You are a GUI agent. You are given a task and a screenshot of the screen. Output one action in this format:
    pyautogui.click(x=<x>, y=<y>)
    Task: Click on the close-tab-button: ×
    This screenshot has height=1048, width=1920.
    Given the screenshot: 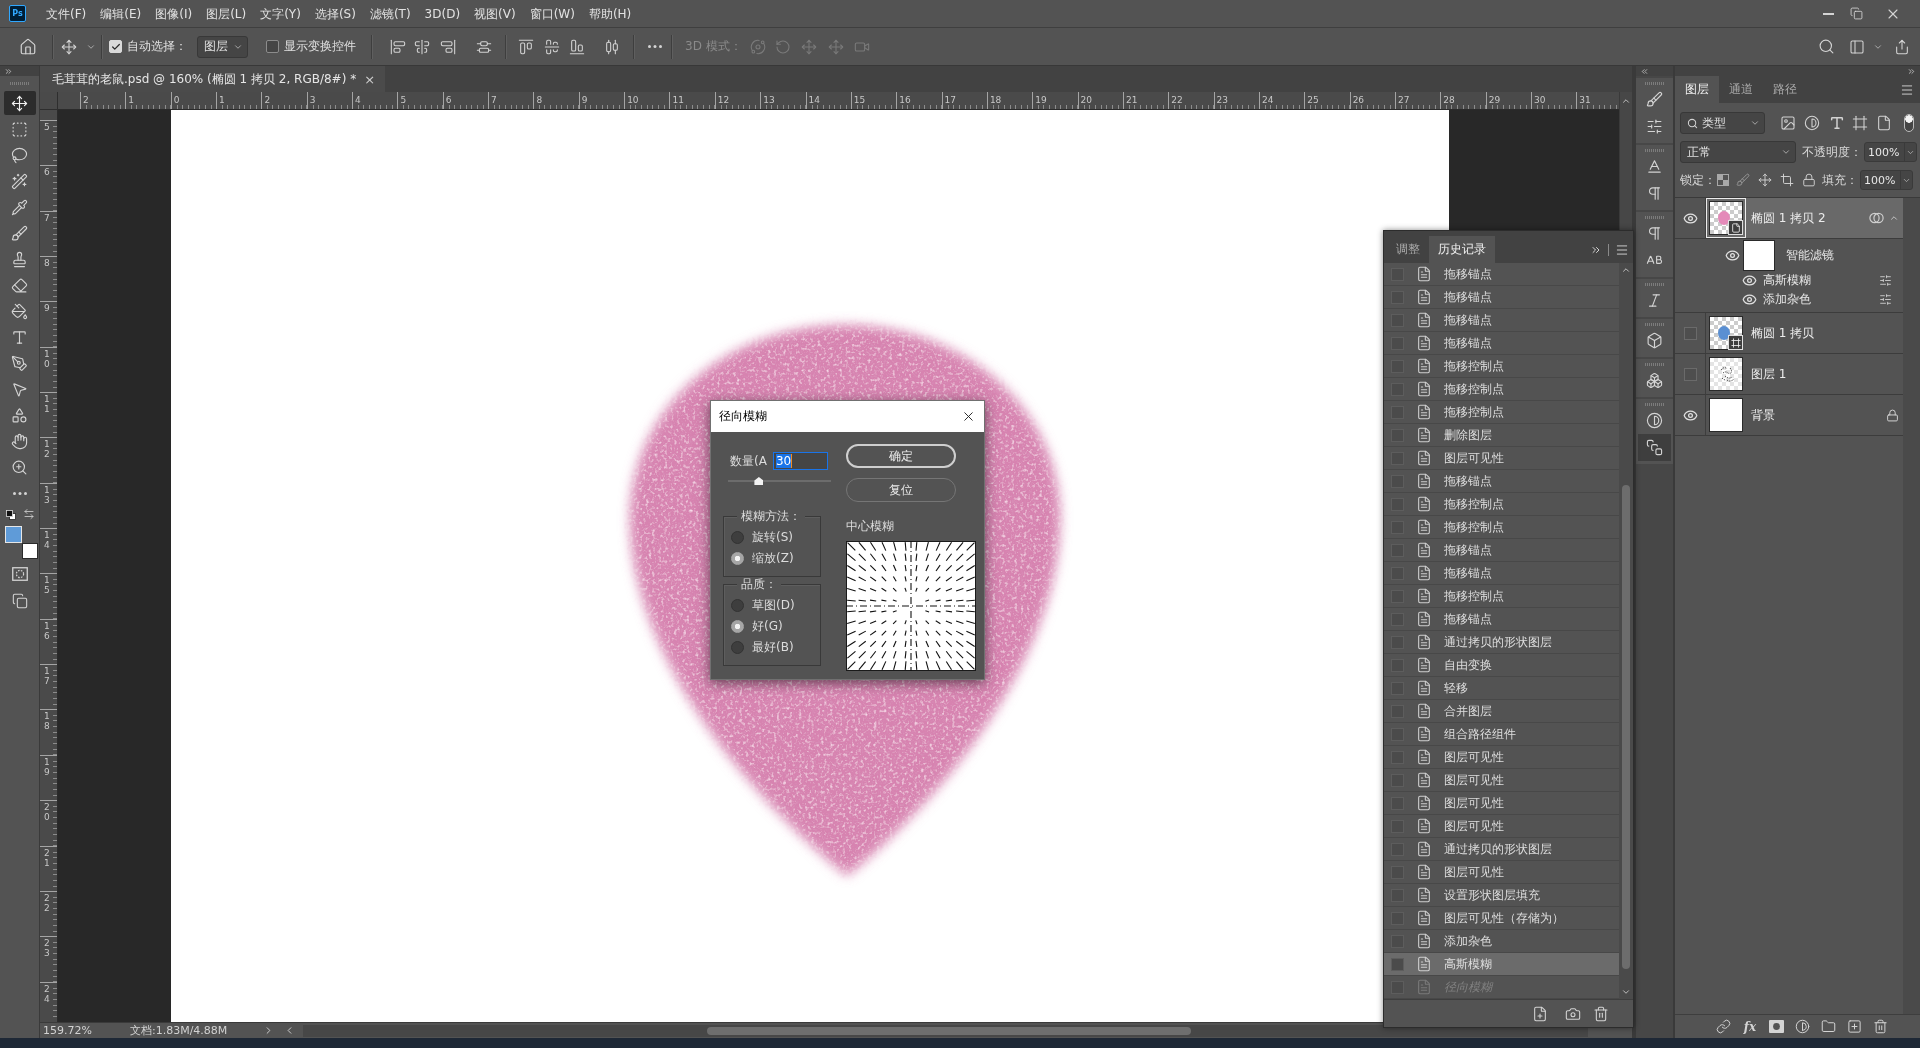 What is the action you would take?
    pyautogui.click(x=370, y=79)
    